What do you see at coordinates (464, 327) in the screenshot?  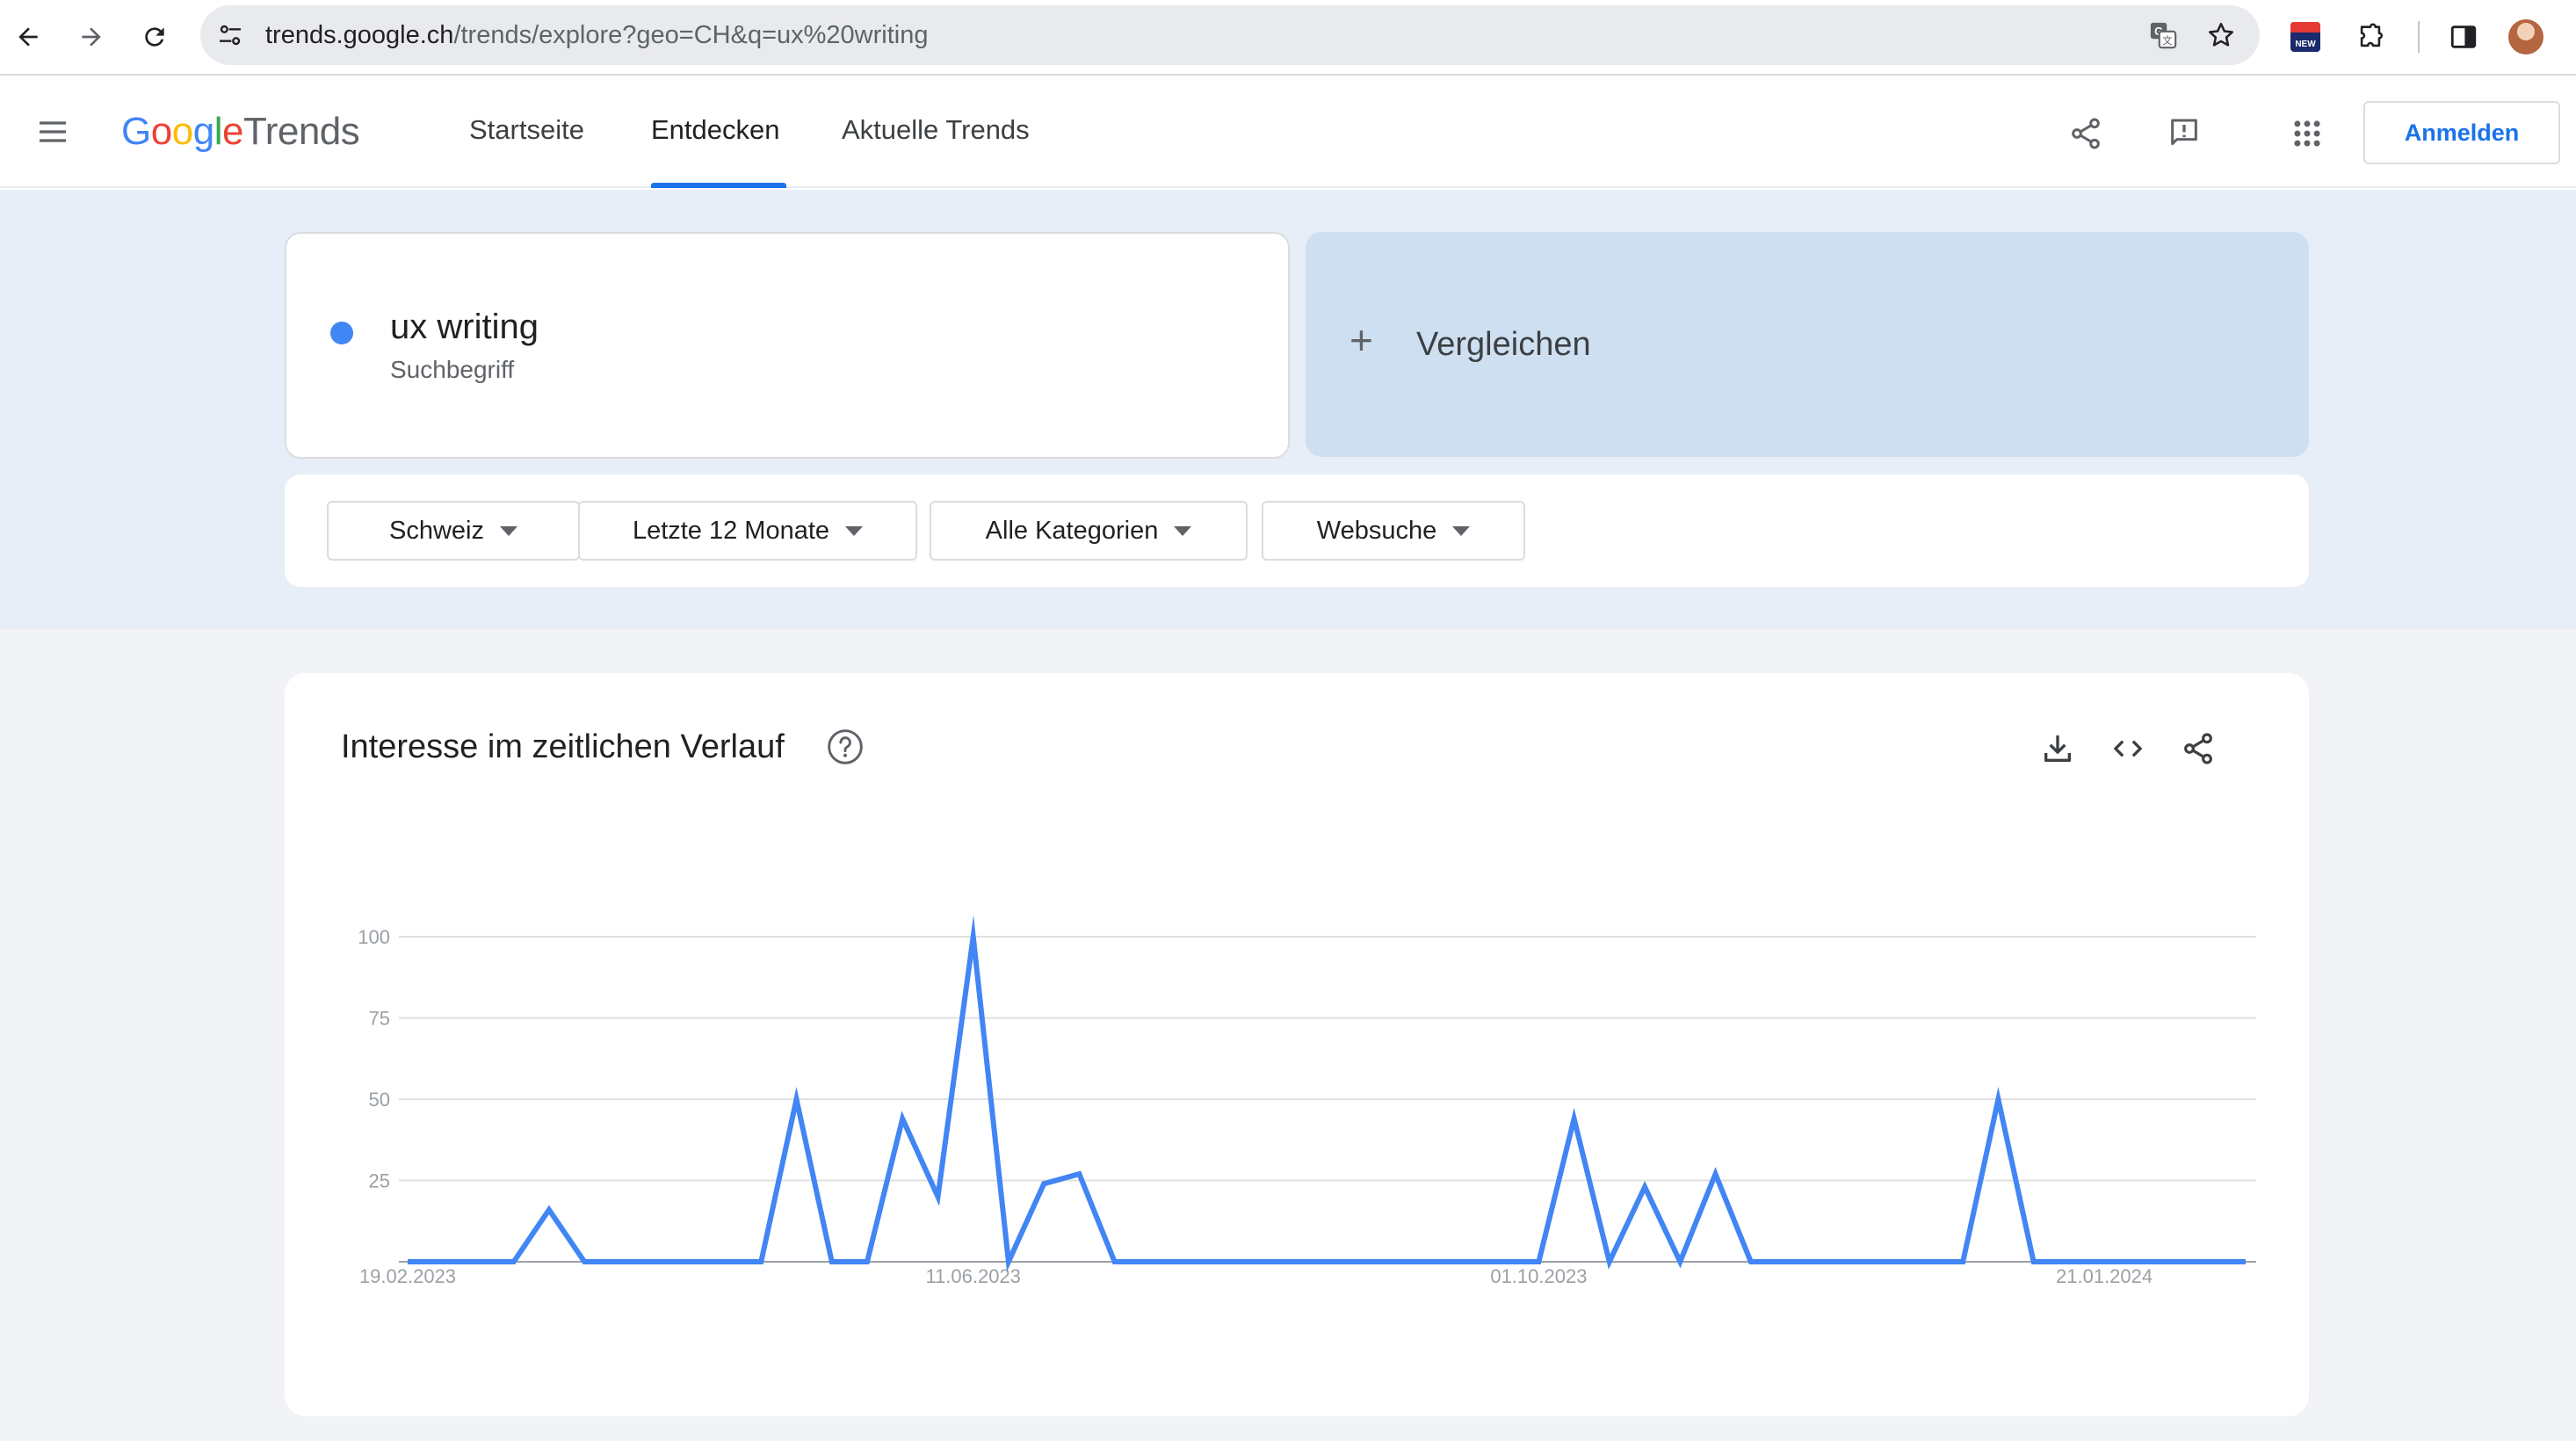 I see `search-term: ux writing` at bounding box center [464, 327].